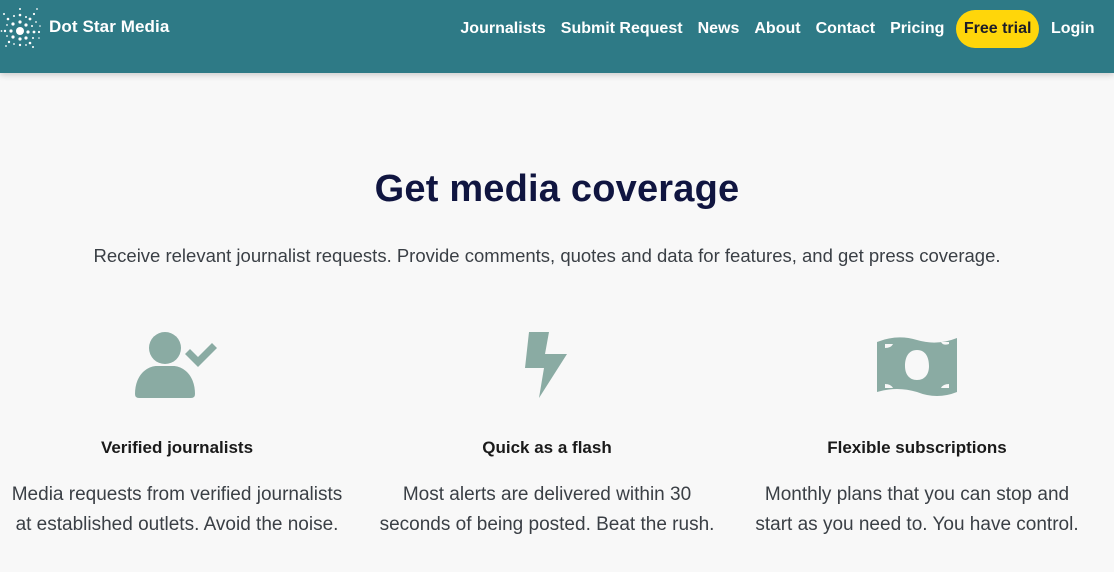 The height and width of the screenshot is (572, 1114). What do you see at coordinates (845, 29) in the screenshot?
I see `nav-contact: Contact` at bounding box center [845, 29].